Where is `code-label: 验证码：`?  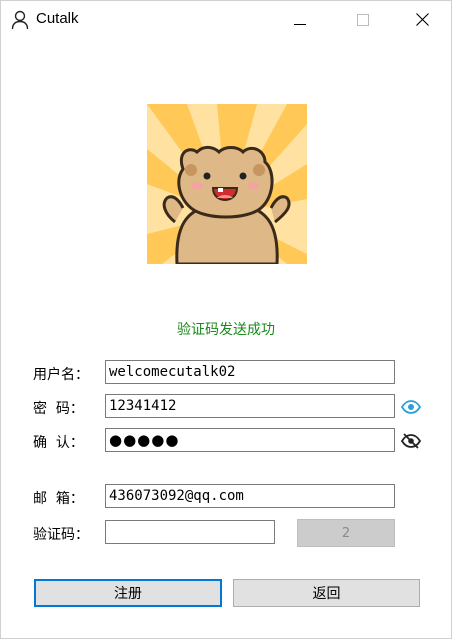
code-label: 验证码： is located at coordinates (61, 535).